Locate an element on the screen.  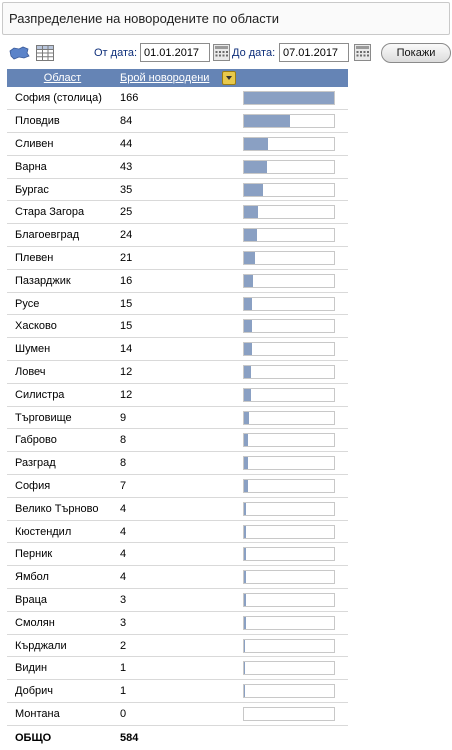
table-row: Кюстендил 4 is located at coordinates (177, 532).